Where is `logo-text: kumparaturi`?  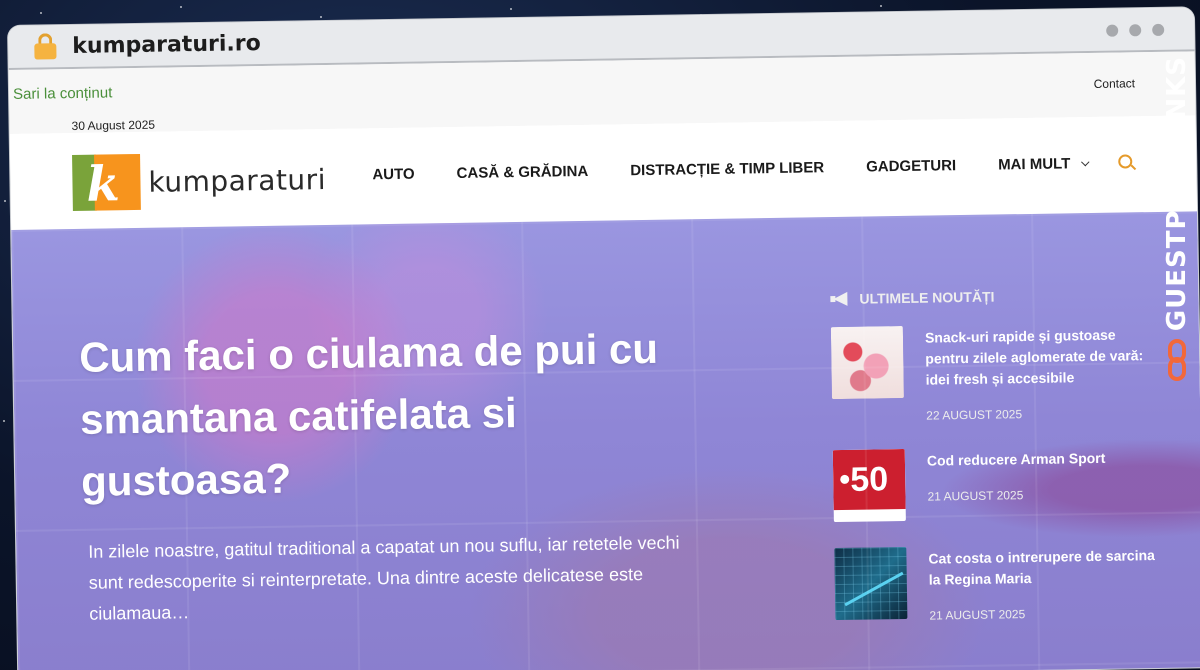
logo-text: kumparaturi is located at coordinates (237, 180).